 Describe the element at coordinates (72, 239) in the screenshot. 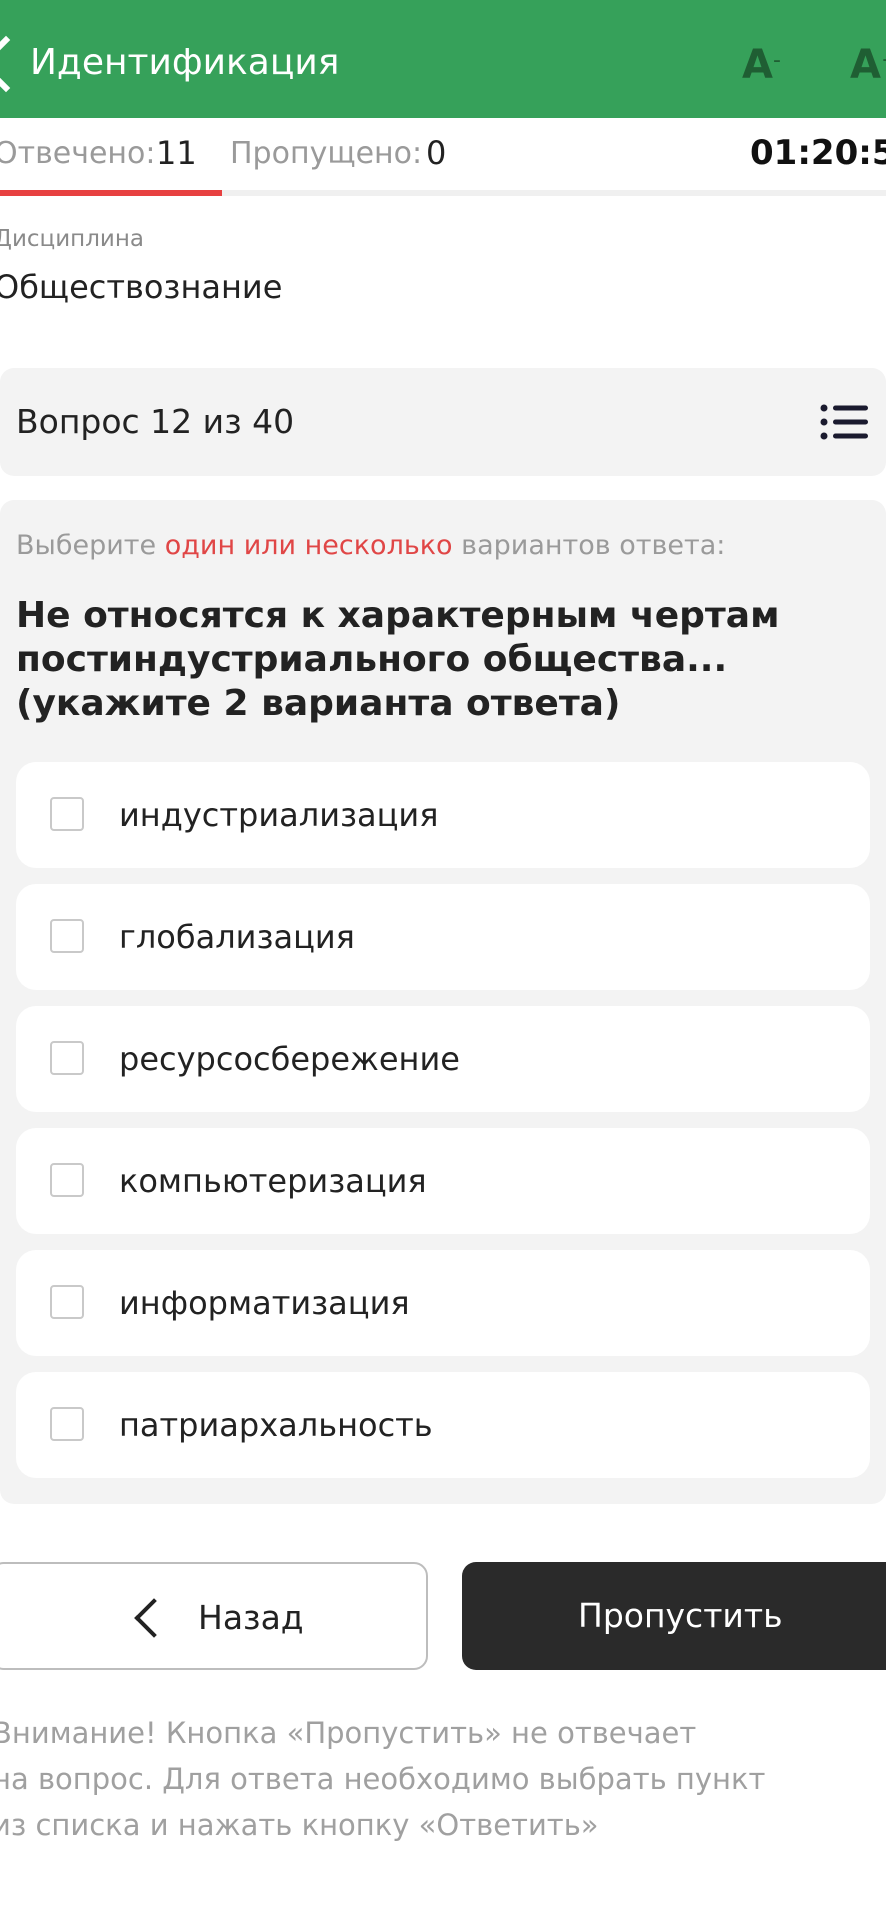

I see `discipline-label: Дисциплина` at that location.